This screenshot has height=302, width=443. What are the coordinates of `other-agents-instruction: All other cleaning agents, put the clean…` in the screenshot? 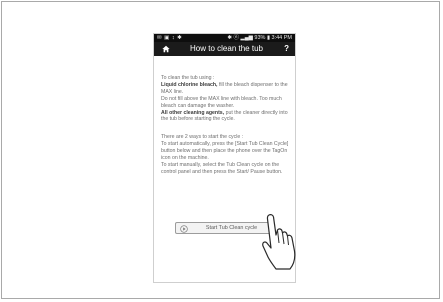 It's located at (226, 117).